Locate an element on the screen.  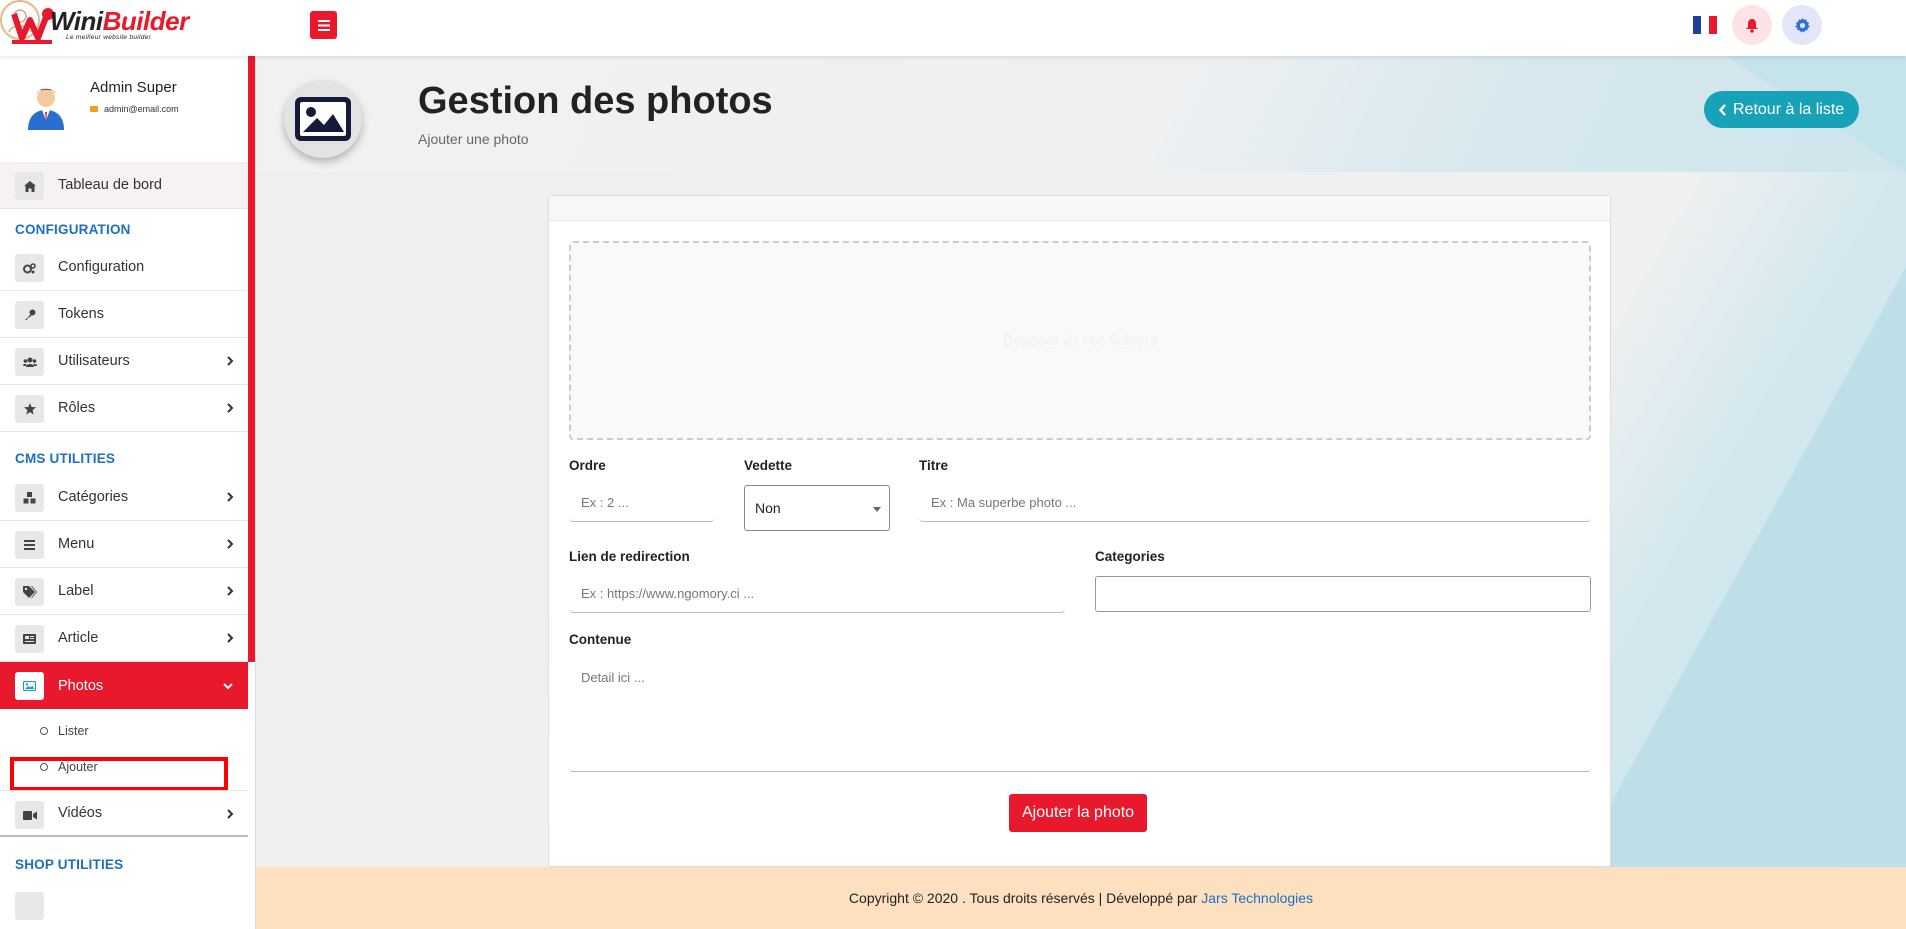
content-decoration is located at coordinates (1741, 567).